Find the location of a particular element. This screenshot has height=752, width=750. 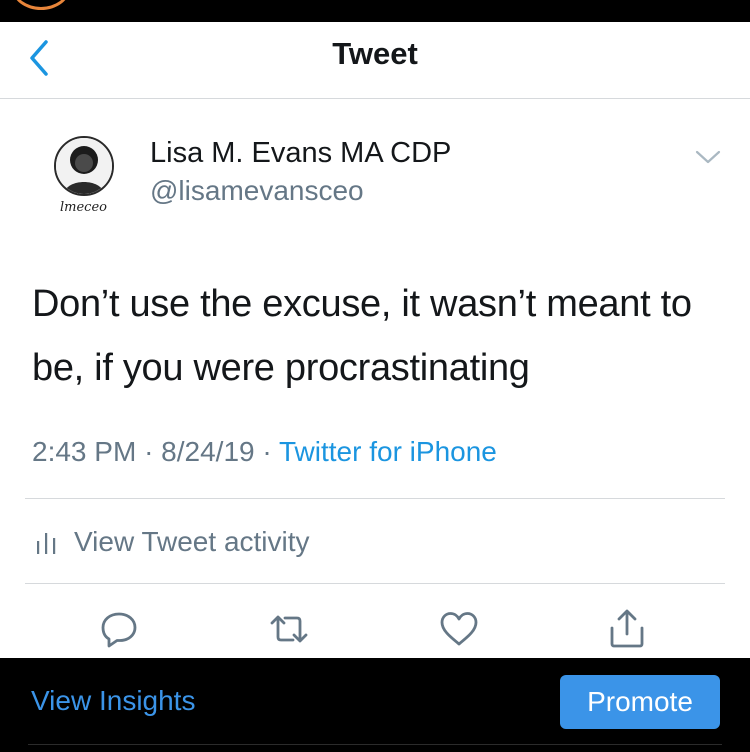

retweet-icon is located at coordinates (289, 629).